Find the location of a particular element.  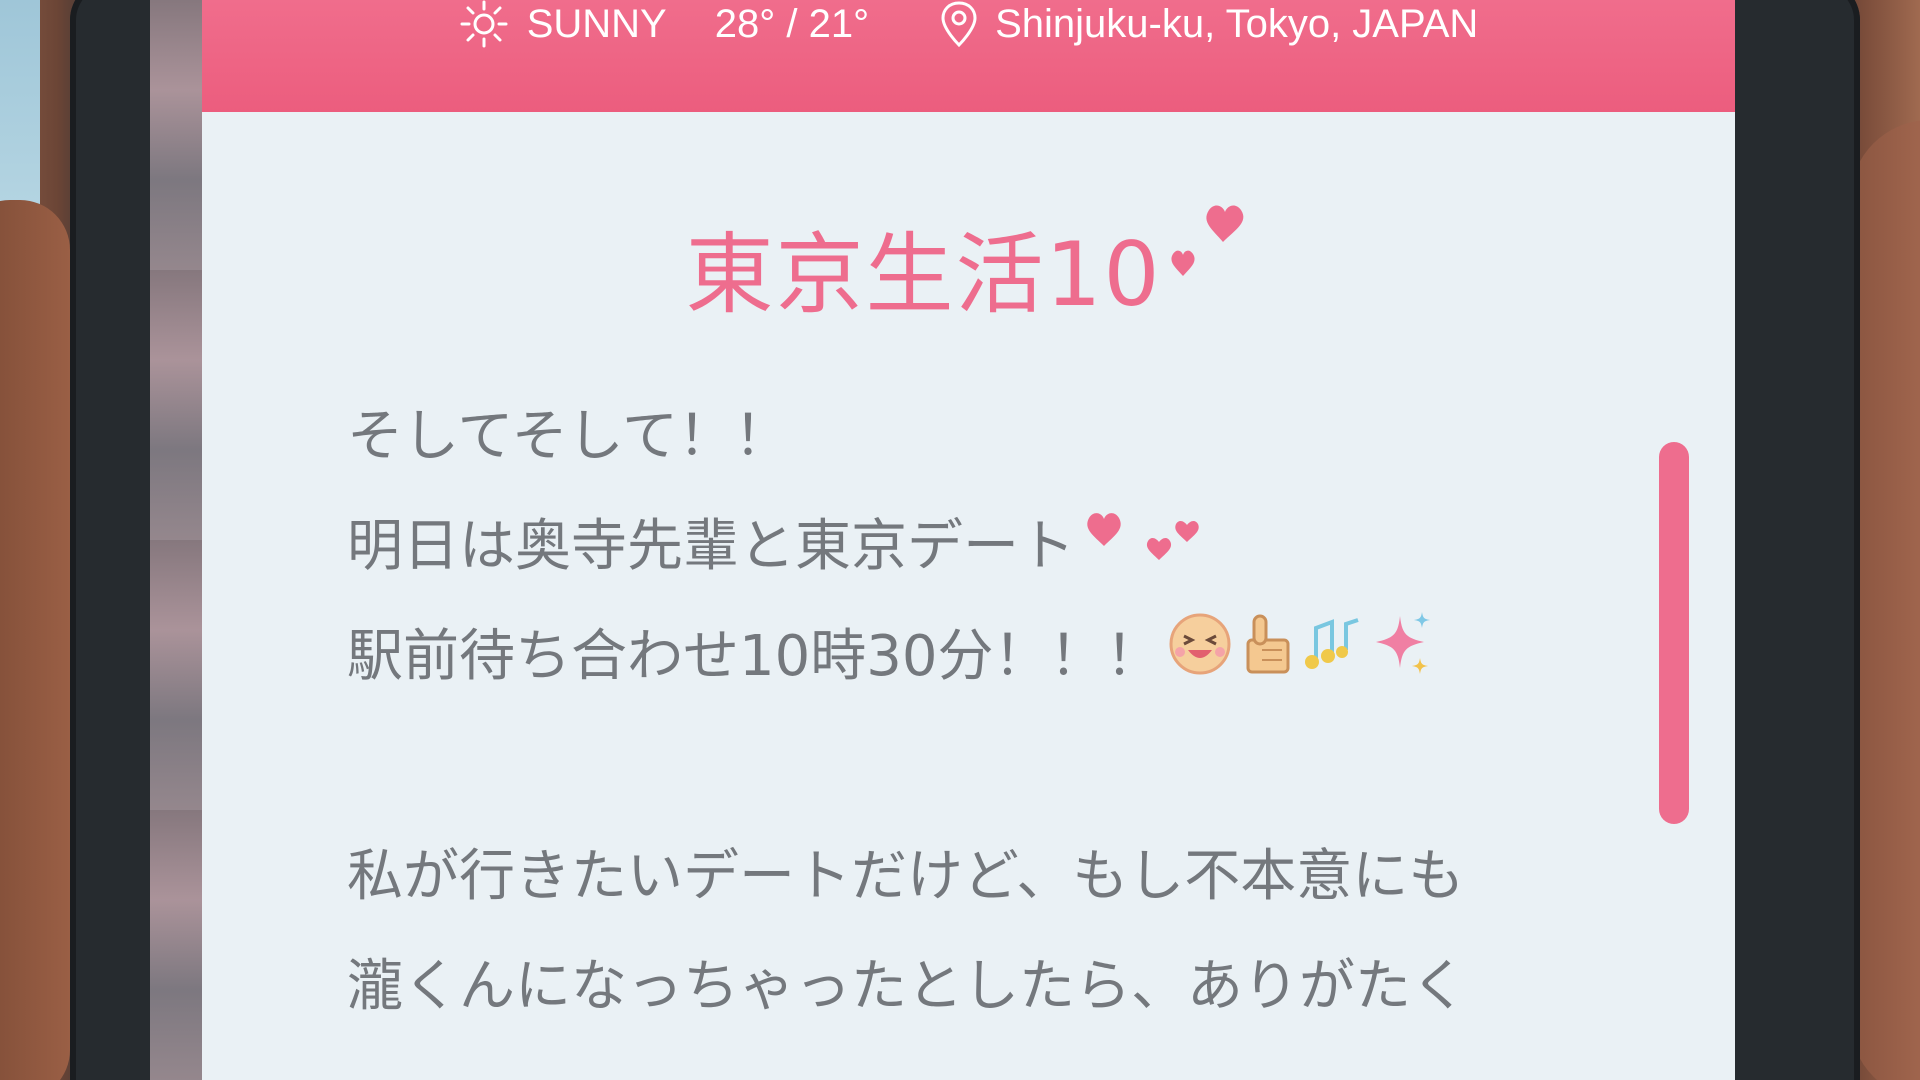

location-label: Shinjuku-ku, Tokyo, JAPAN is located at coordinates (1237, 23).